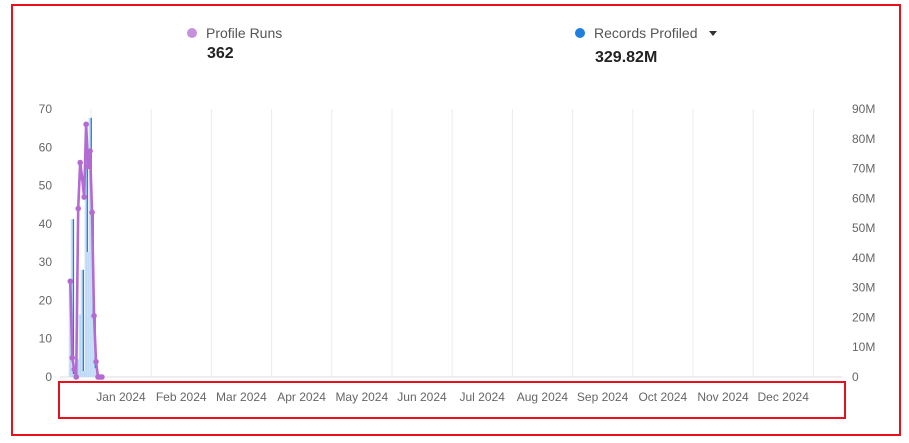 This screenshot has width=909, height=443. Describe the element at coordinates (863, 109) in the screenshot. I see `y-right-tick-label: 90M` at that location.